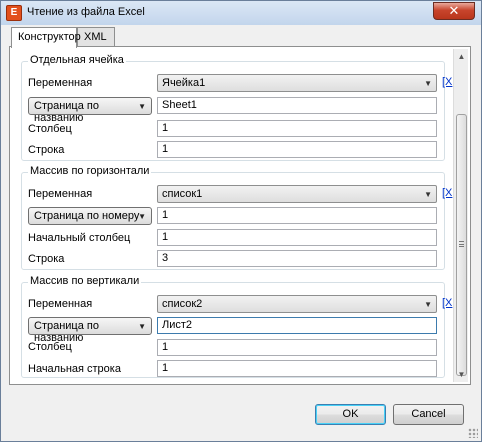 Image resolution: width=482 pixels, height=442 pixels. What do you see at coordinates (46, 37) in the screenshot?
I see `tab-constructor: Конструктор` at bounding box center [46, 37].